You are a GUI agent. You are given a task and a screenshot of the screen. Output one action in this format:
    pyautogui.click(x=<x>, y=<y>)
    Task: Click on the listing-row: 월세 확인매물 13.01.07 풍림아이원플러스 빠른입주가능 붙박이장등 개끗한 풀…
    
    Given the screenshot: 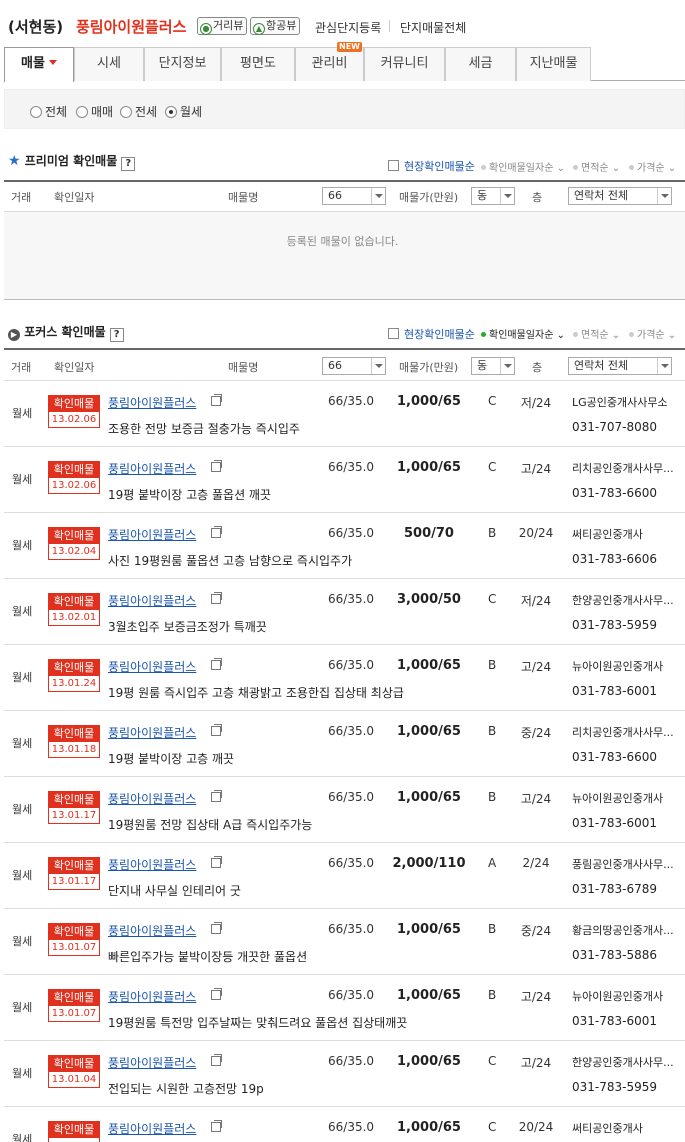 What is the action you would take?
    pyautogui.click(x=344, y=942)
    